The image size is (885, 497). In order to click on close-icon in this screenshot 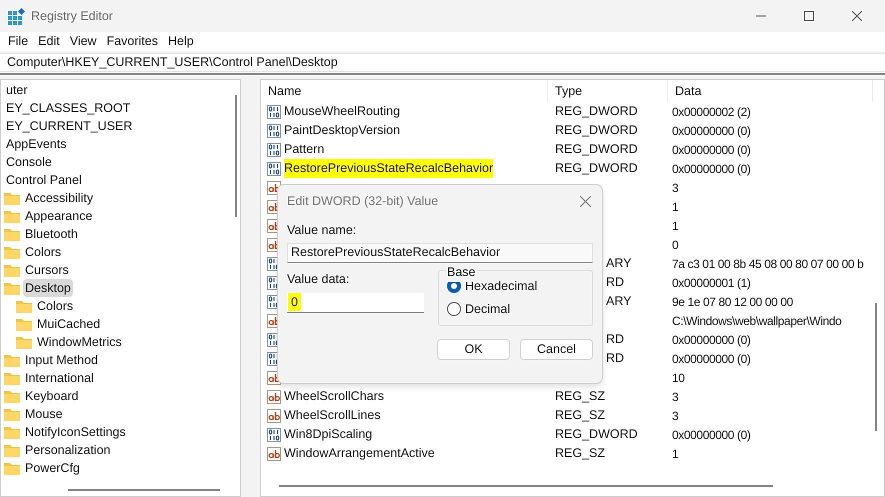, I will do `click(585, 201)`.